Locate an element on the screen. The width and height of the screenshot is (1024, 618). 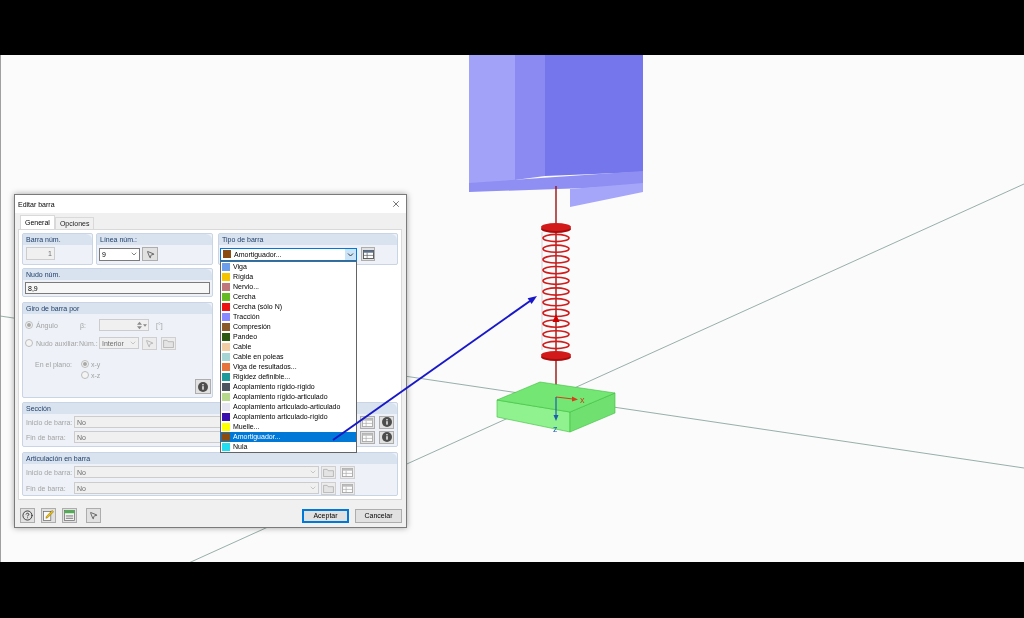
pencil-icon is located at coordinates (48, 515).